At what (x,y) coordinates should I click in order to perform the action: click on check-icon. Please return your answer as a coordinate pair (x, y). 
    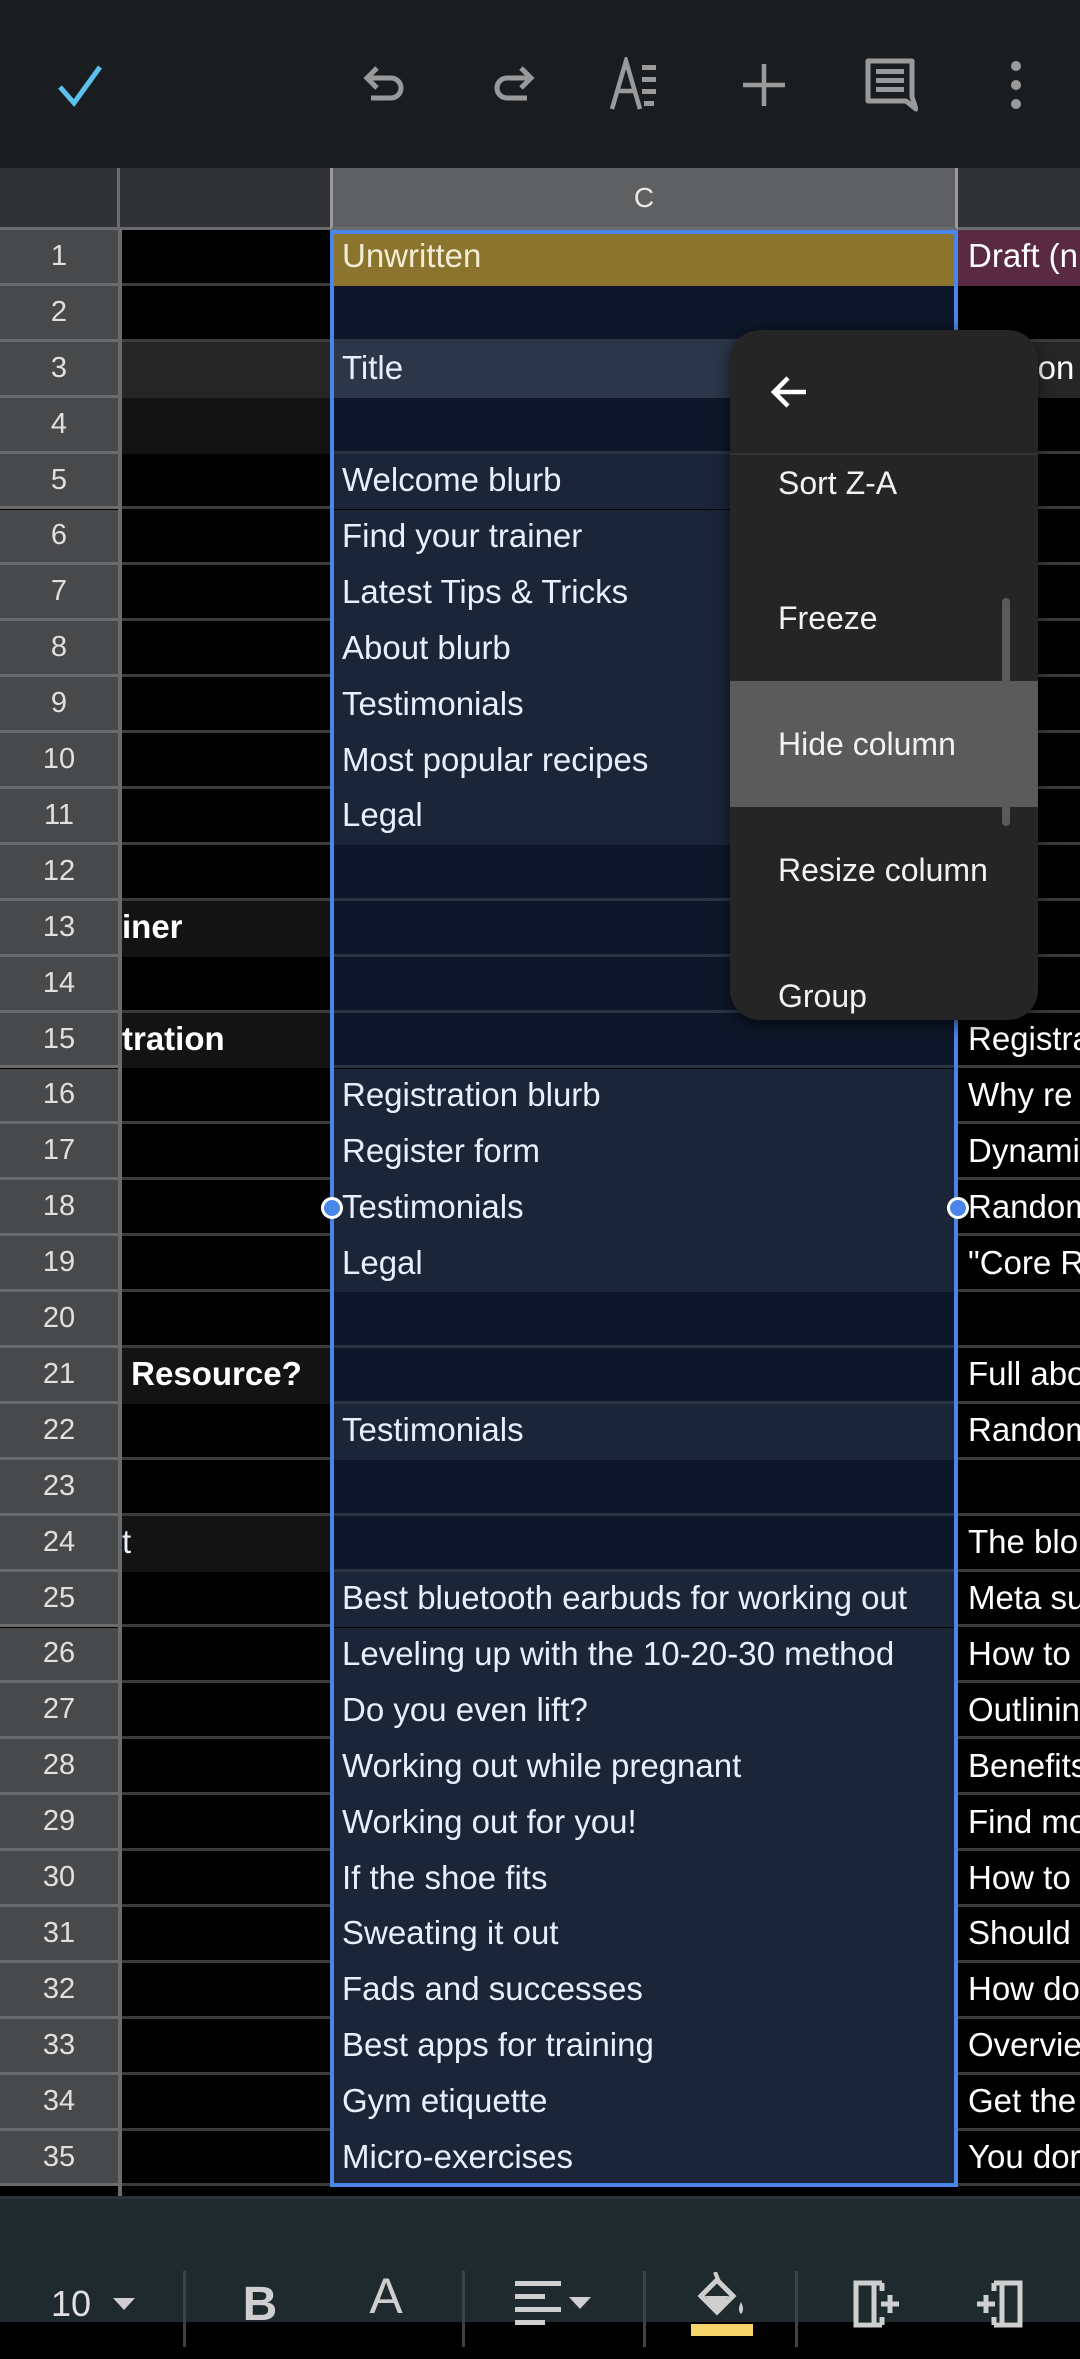
    Looking at the image, I should click on (80, 85).